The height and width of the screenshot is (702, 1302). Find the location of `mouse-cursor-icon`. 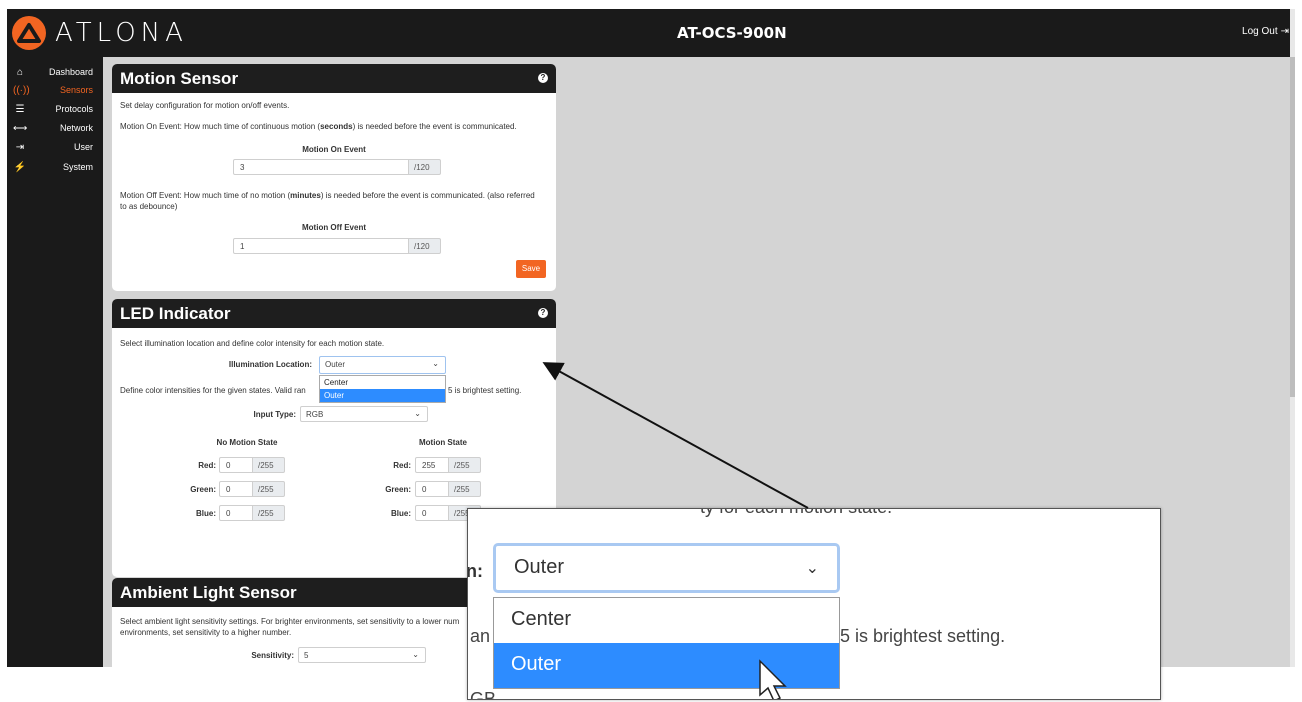

mouse-cursor-icon is located at coordinates (773, 679).